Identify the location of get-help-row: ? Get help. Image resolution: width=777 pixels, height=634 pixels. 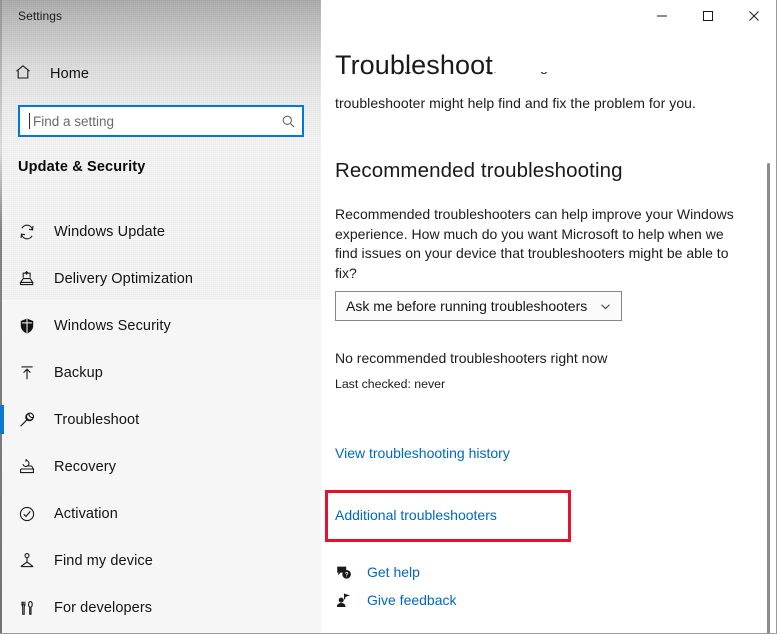
(483, 572).